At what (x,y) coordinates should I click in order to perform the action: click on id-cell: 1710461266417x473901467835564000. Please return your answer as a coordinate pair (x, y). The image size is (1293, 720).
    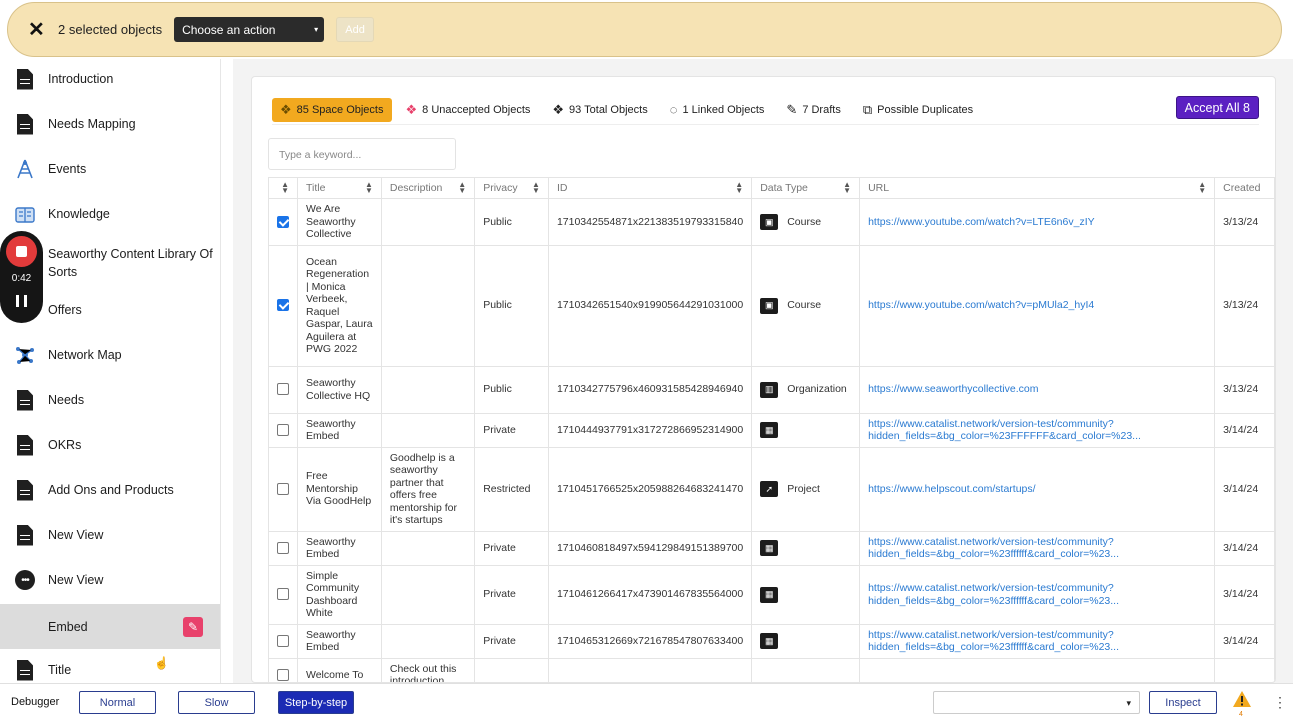
    Looking at the image, I should click on (650, 594).